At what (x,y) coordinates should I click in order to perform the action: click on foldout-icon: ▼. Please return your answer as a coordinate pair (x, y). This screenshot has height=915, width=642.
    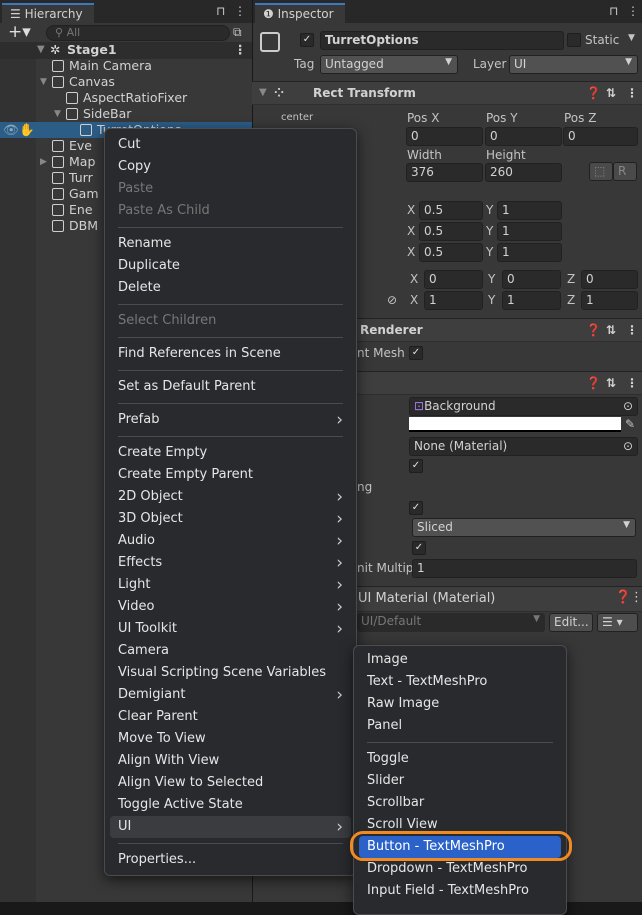
    Looking at the image, I should click on (263, 93).